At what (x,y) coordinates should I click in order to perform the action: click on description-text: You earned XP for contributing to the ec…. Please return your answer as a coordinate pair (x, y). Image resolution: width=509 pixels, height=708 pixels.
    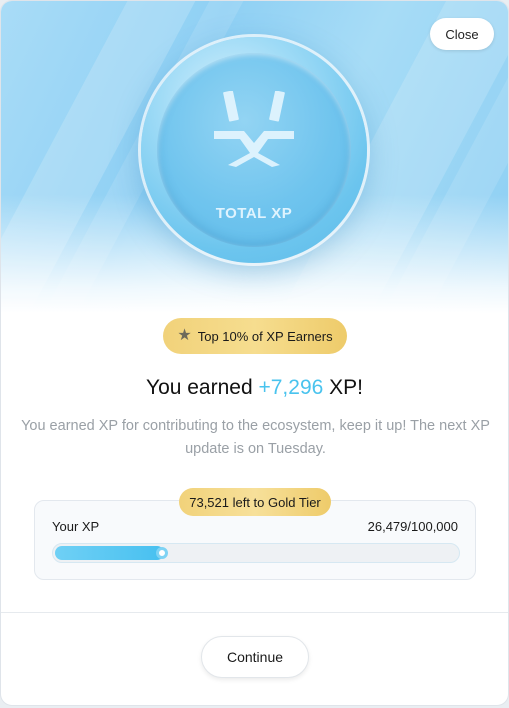
    Looking at the image, I should click on (255, 437).